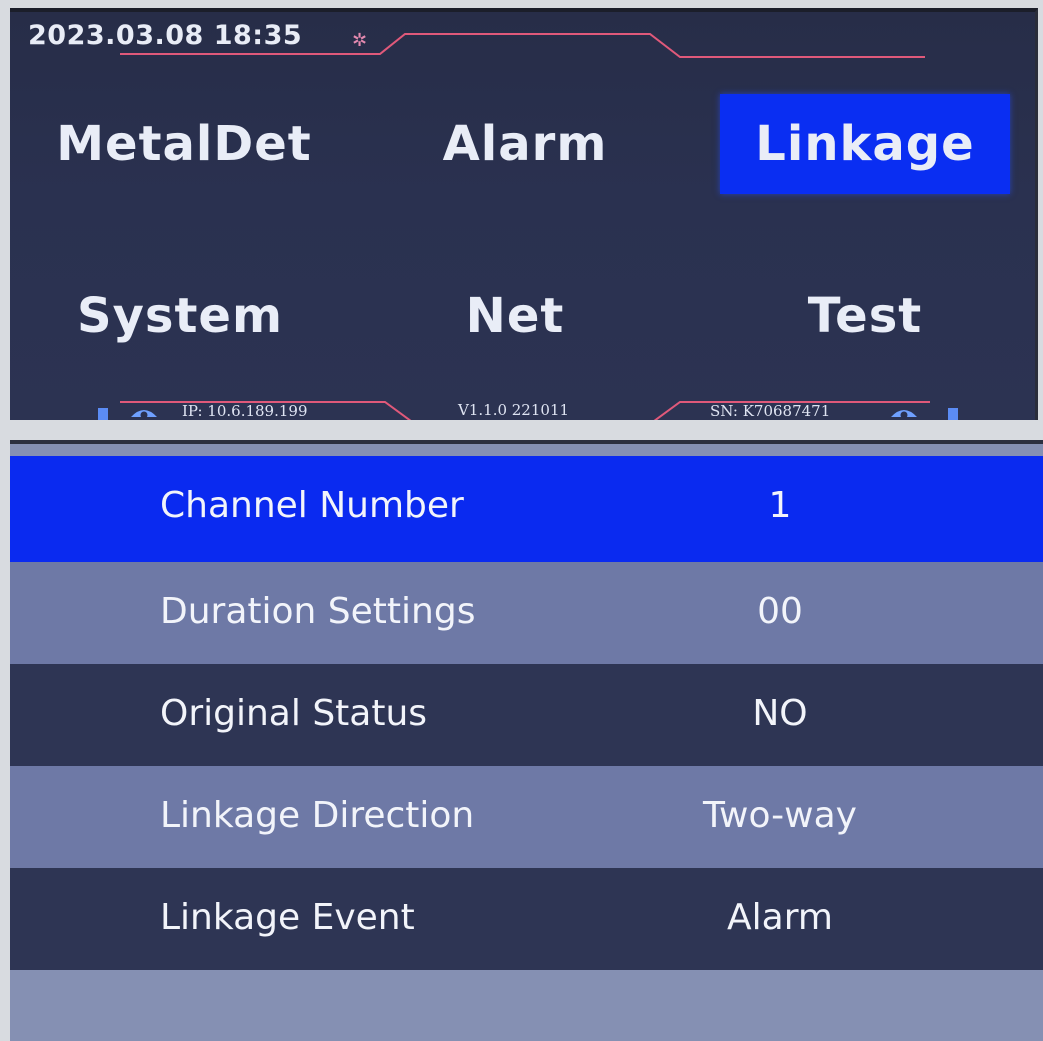  What do you see at coordinates (526, 817) in the screenshot?
I see `setting-row-linkage-direction: Linkage Direction Two-way` at bounding box center [526, 817].